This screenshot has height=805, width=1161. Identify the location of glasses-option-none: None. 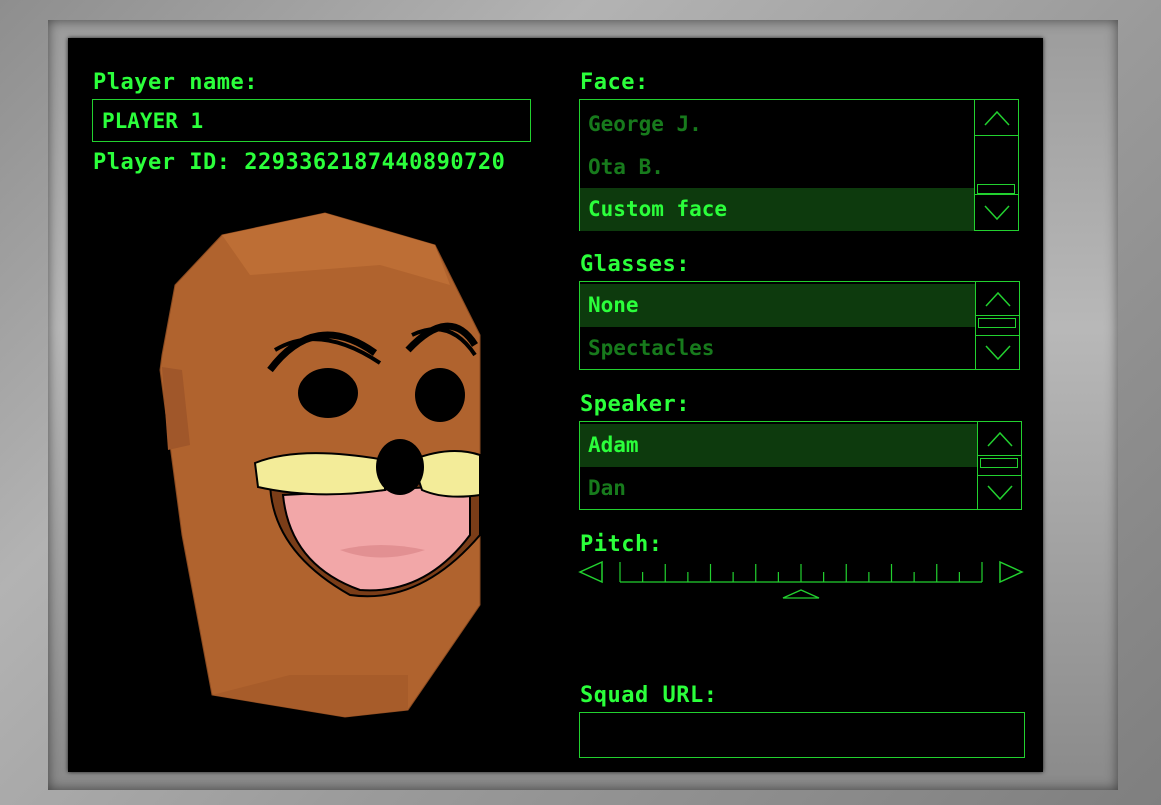
(777, 305).